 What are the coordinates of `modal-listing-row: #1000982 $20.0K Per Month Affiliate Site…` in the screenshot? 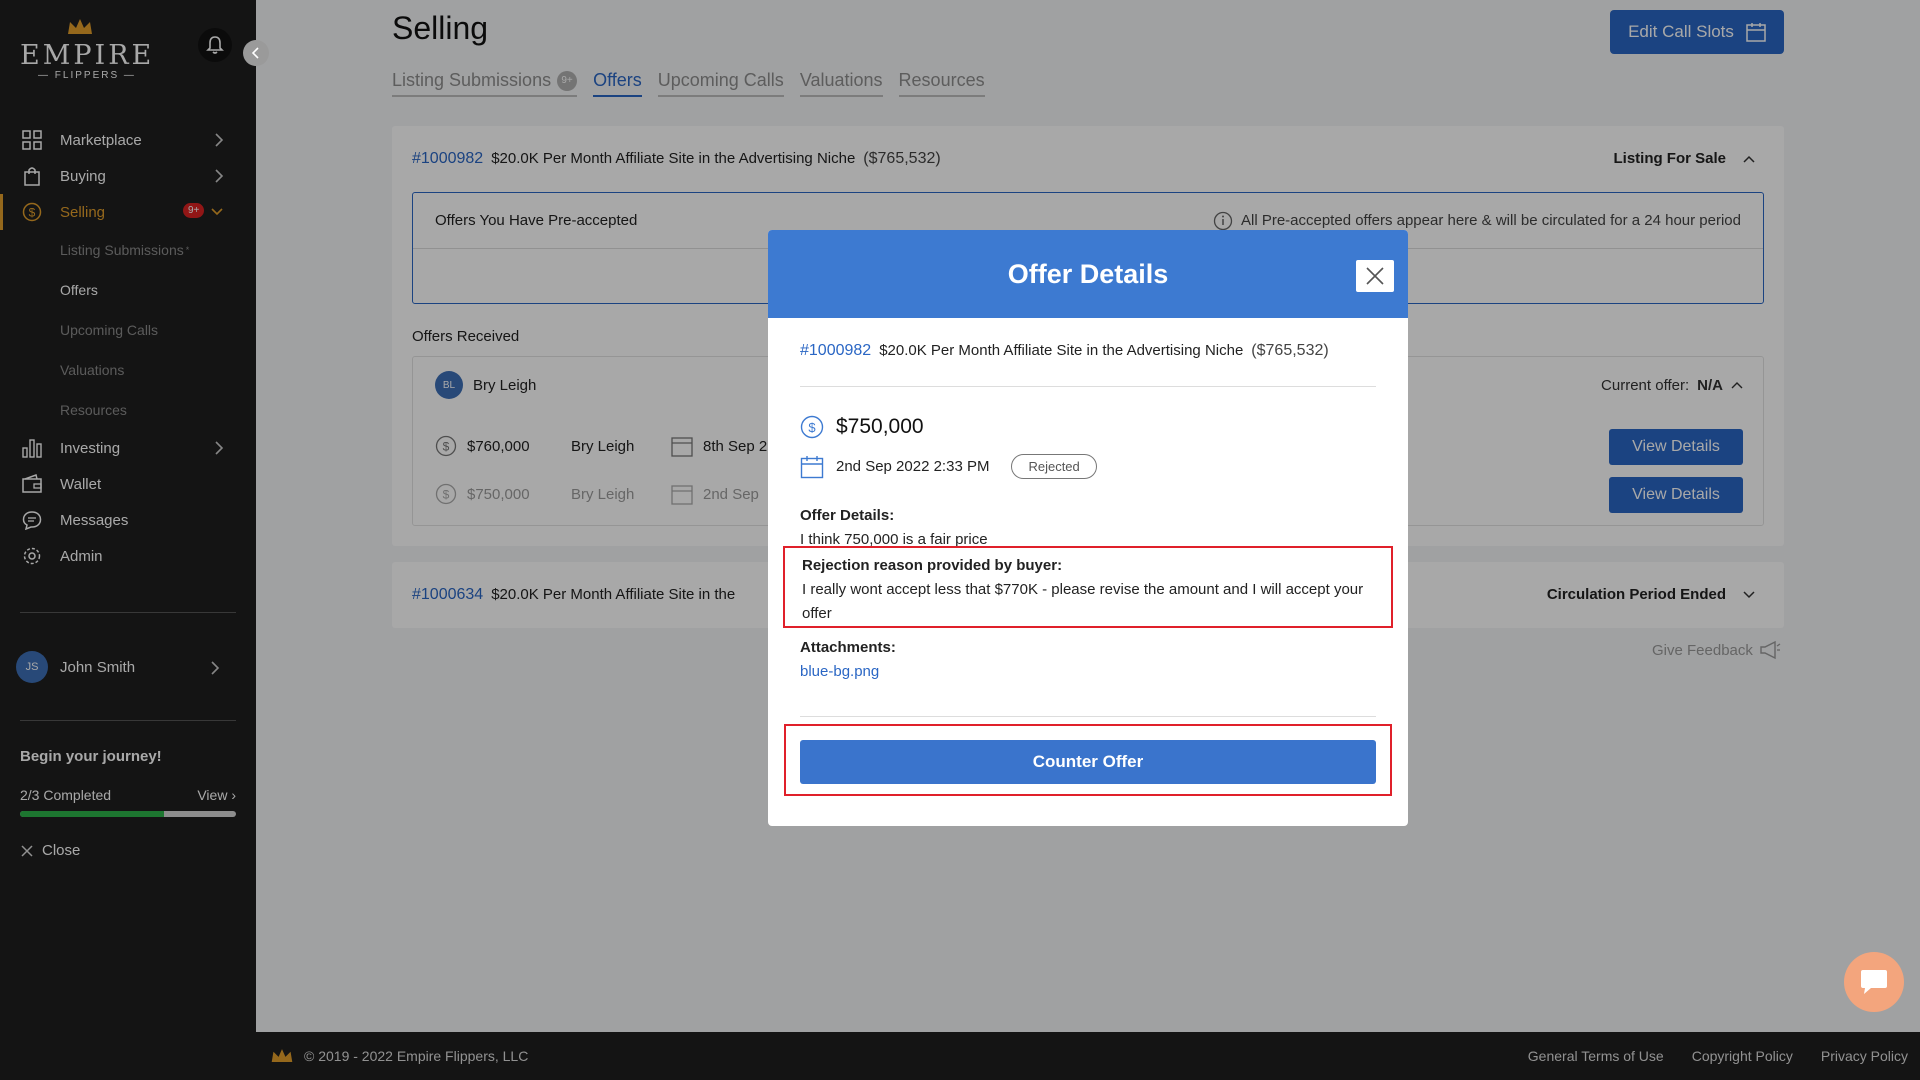 It's located at (1088, 351).